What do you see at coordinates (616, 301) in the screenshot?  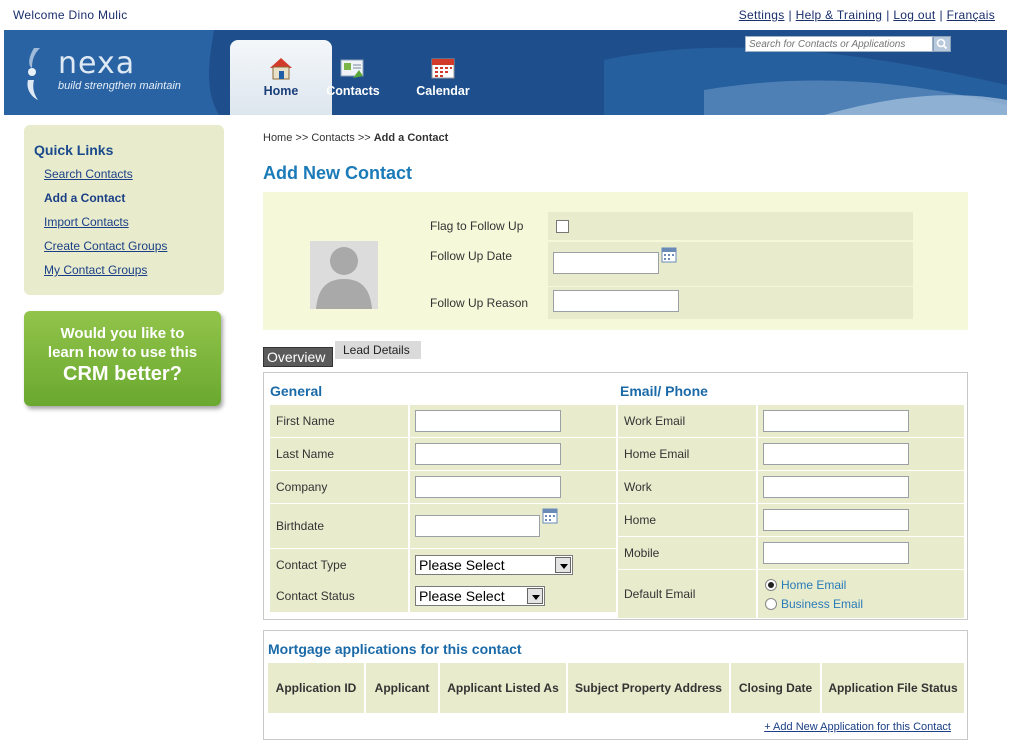 I see `follow-up-reason-input` at bounding box center [616, 301].